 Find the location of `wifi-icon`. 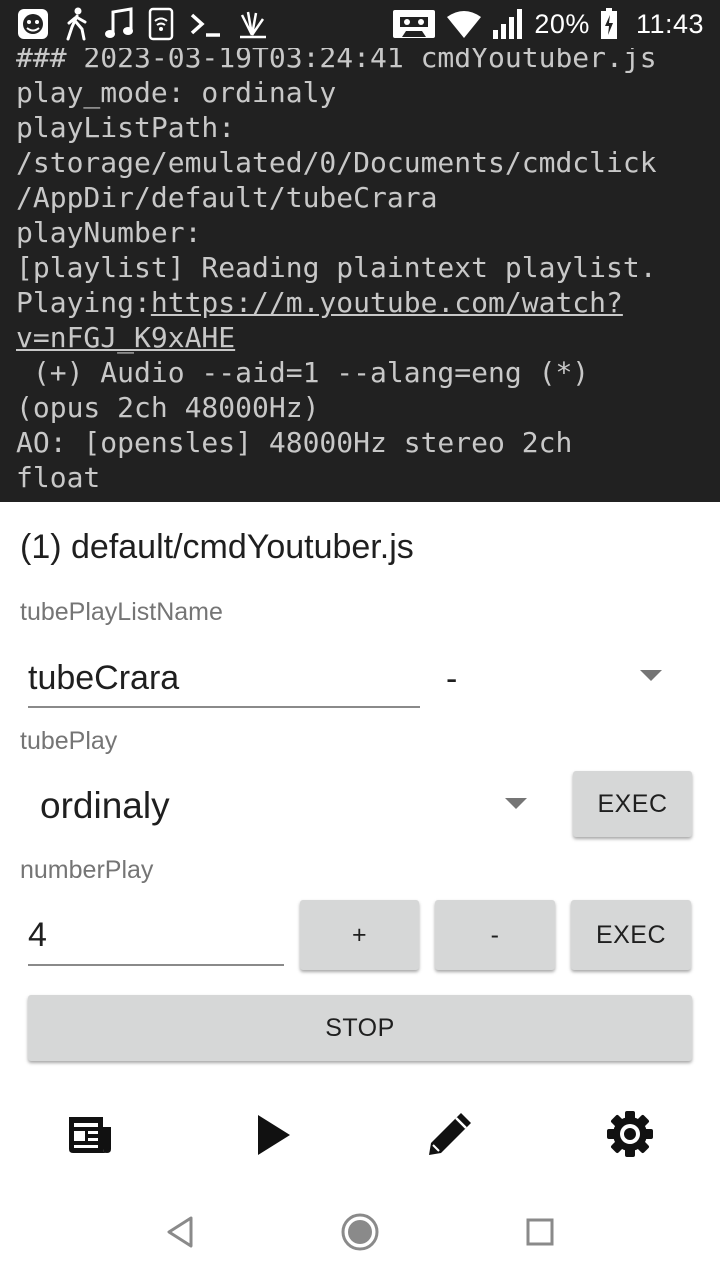

wifi-icon is located at coordinates (464, 24).